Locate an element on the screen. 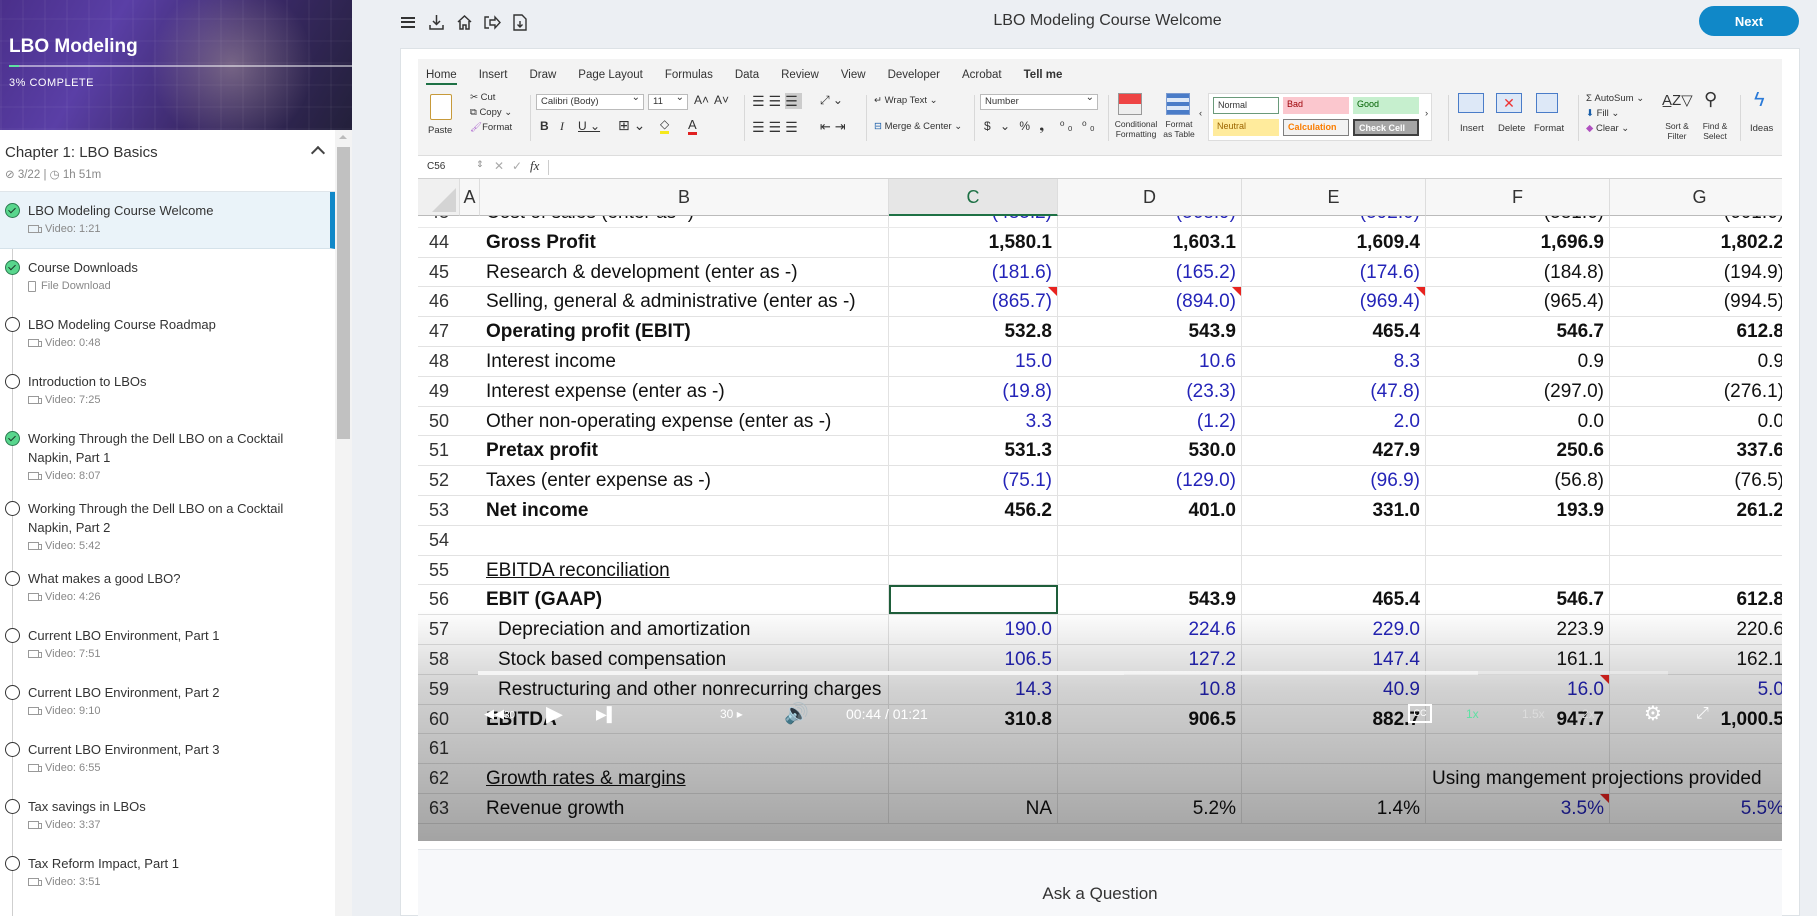 The height and width of the screenshot is (916, 1817). value-cell: (894.0) is located at coordinates (1150, 302).